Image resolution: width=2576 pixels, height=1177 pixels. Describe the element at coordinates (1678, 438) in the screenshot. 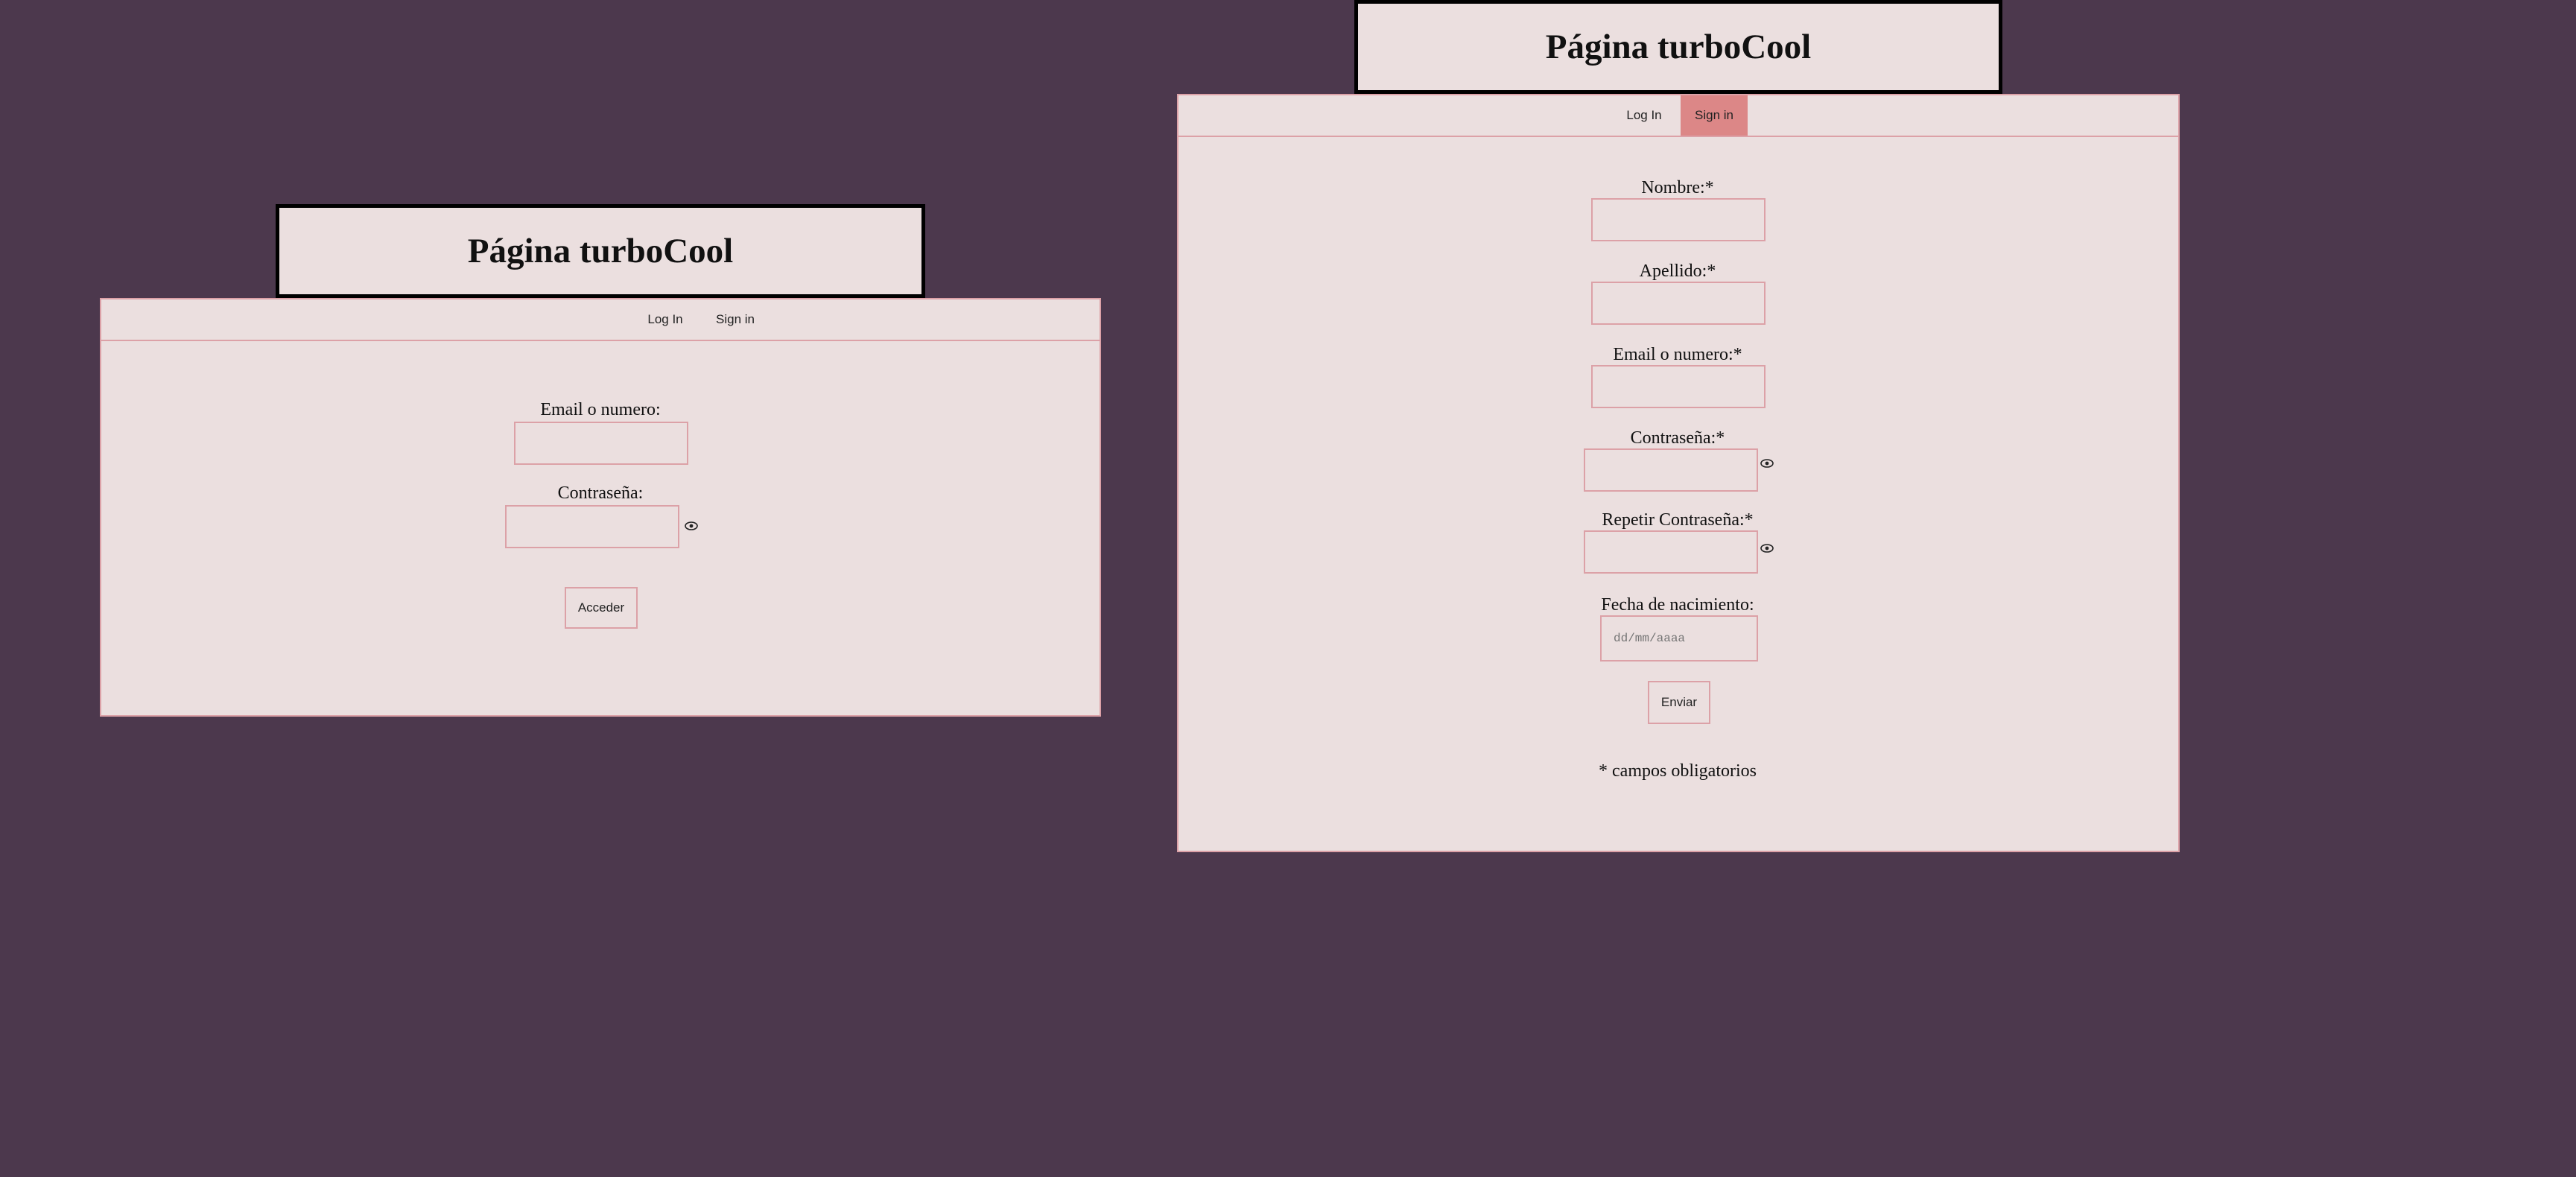

I see `password-label: Contraseña:*` at that location.